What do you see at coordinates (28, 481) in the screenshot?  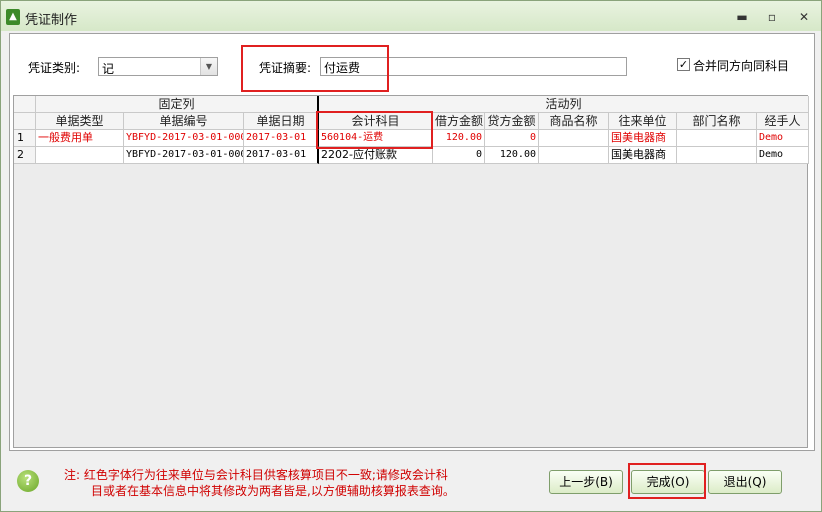 I see `help-icon: ?` at bounding box center [28, 481].